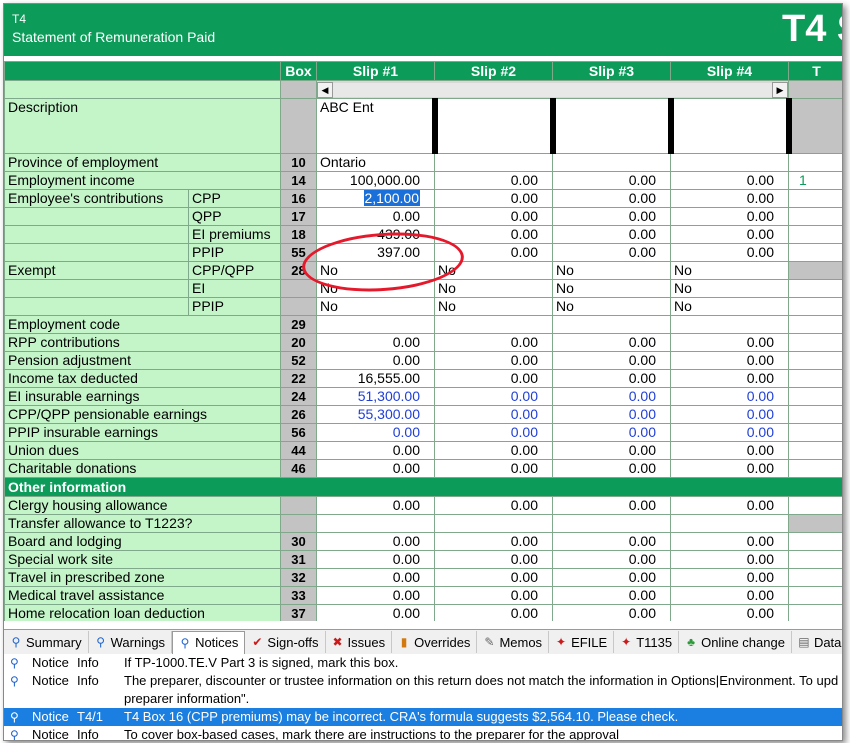 Image resolution: width=850 pixels, height=743 pixels. Describe the element at coordinates (729, 270) in the screenshot. I see `value-cell-slip-4: No` at that location.